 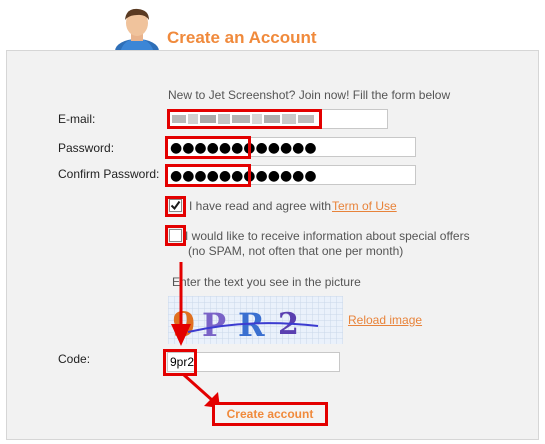 What do you see at coordinates (364, 206) in the screenshot?
I see `terms-link: Term of Use` at bounding box center [364, 206].